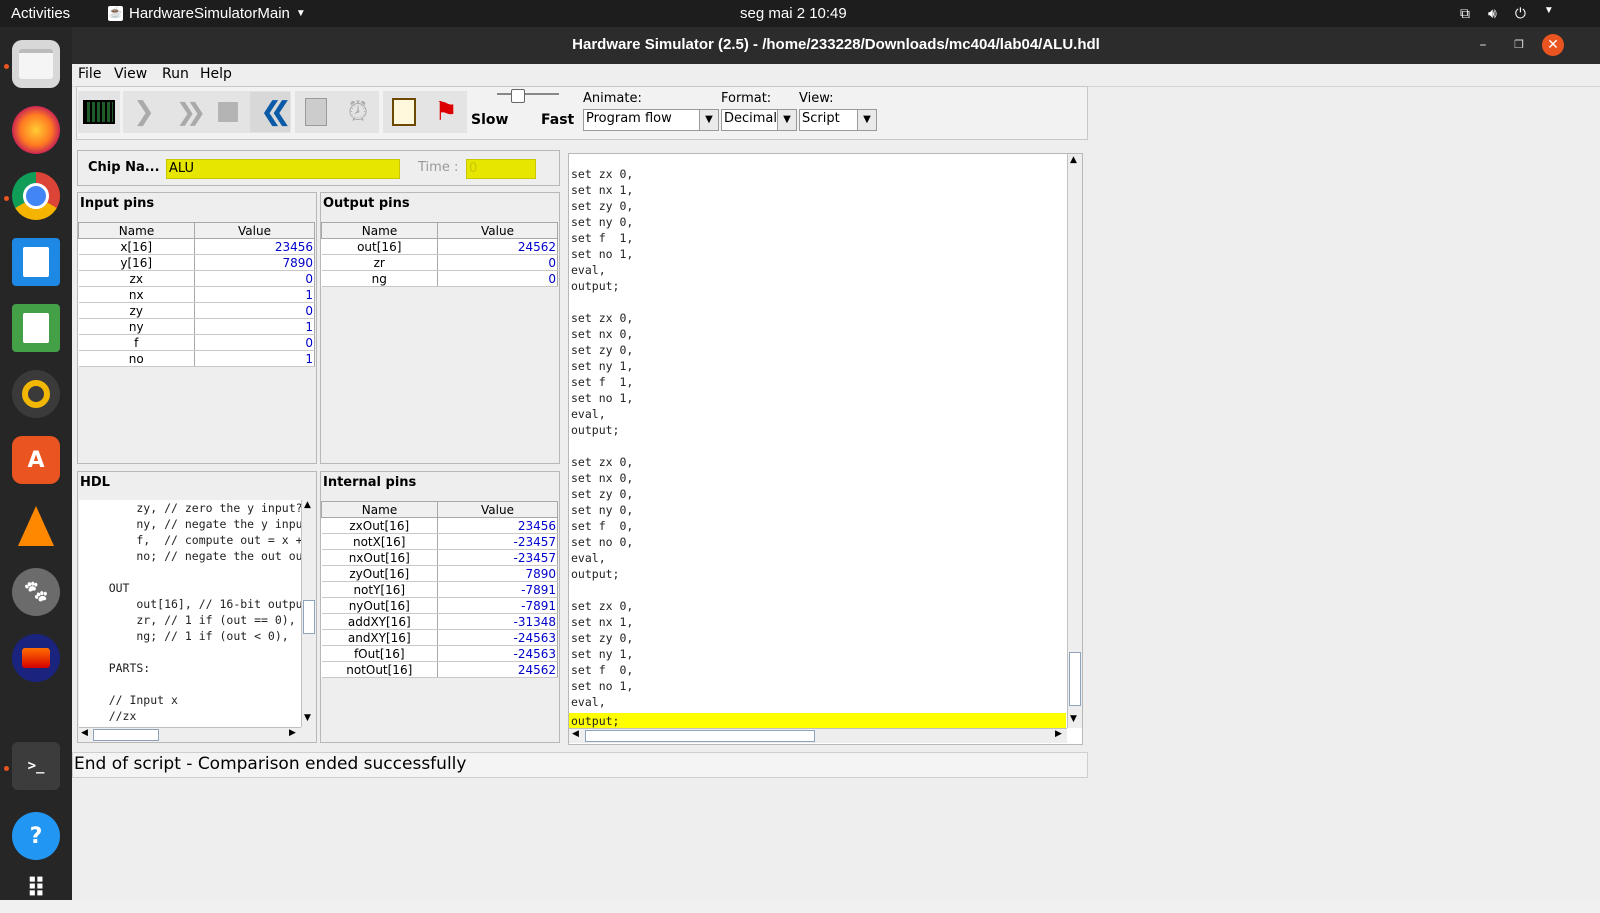  What do you see at coordinates (270, 112) in the screenshot?
I see `reset-button: ❮❮` at bounding box center [270, 112].